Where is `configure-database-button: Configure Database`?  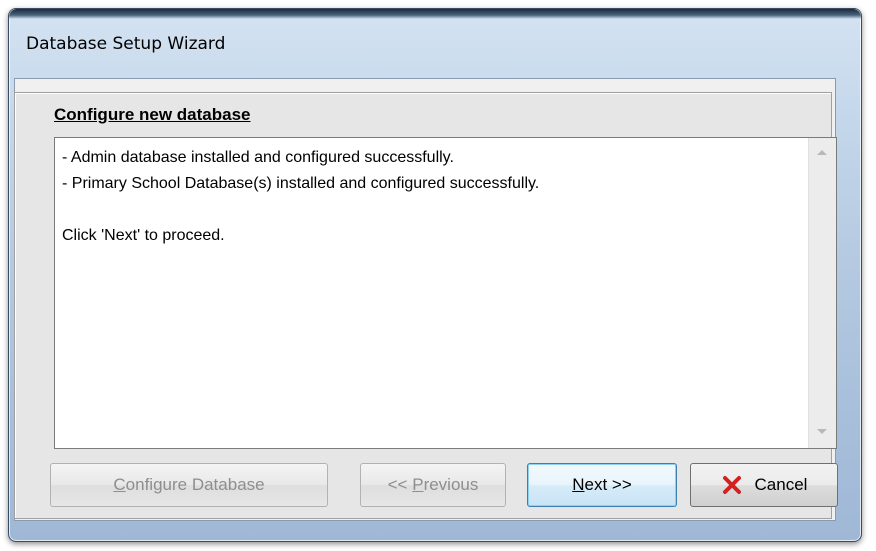
configure-database-button: Configure Database is located at coordinates (189, 485).